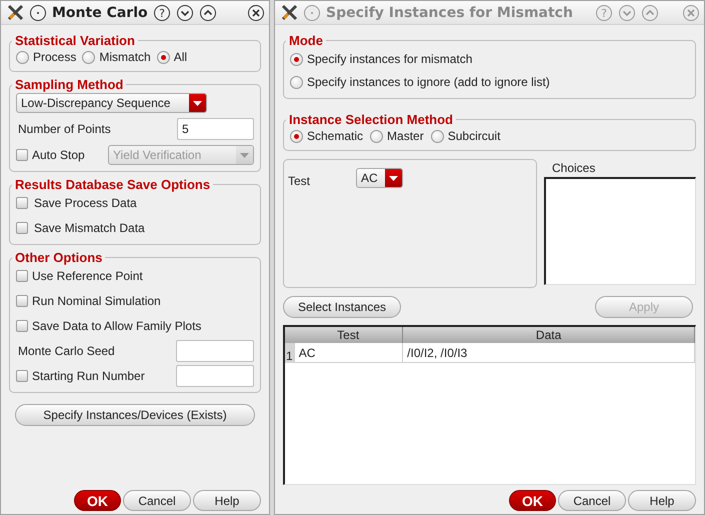  What do you see at coordinates (428, 82) in the screenshot?
I see `radio-label: Specify instances to ignore (add to ignore list)` at bounding box center [428, 82].